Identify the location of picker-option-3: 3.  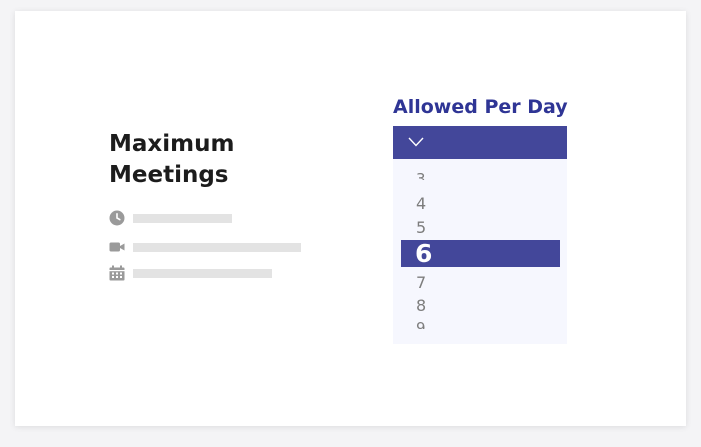
(436, 175).